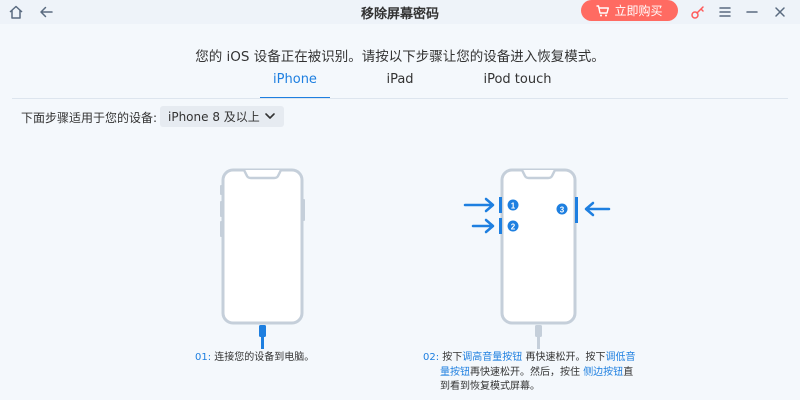 This screenshot has height=400, width=800. I want to click on badge-1: 1, so click(513, 206).